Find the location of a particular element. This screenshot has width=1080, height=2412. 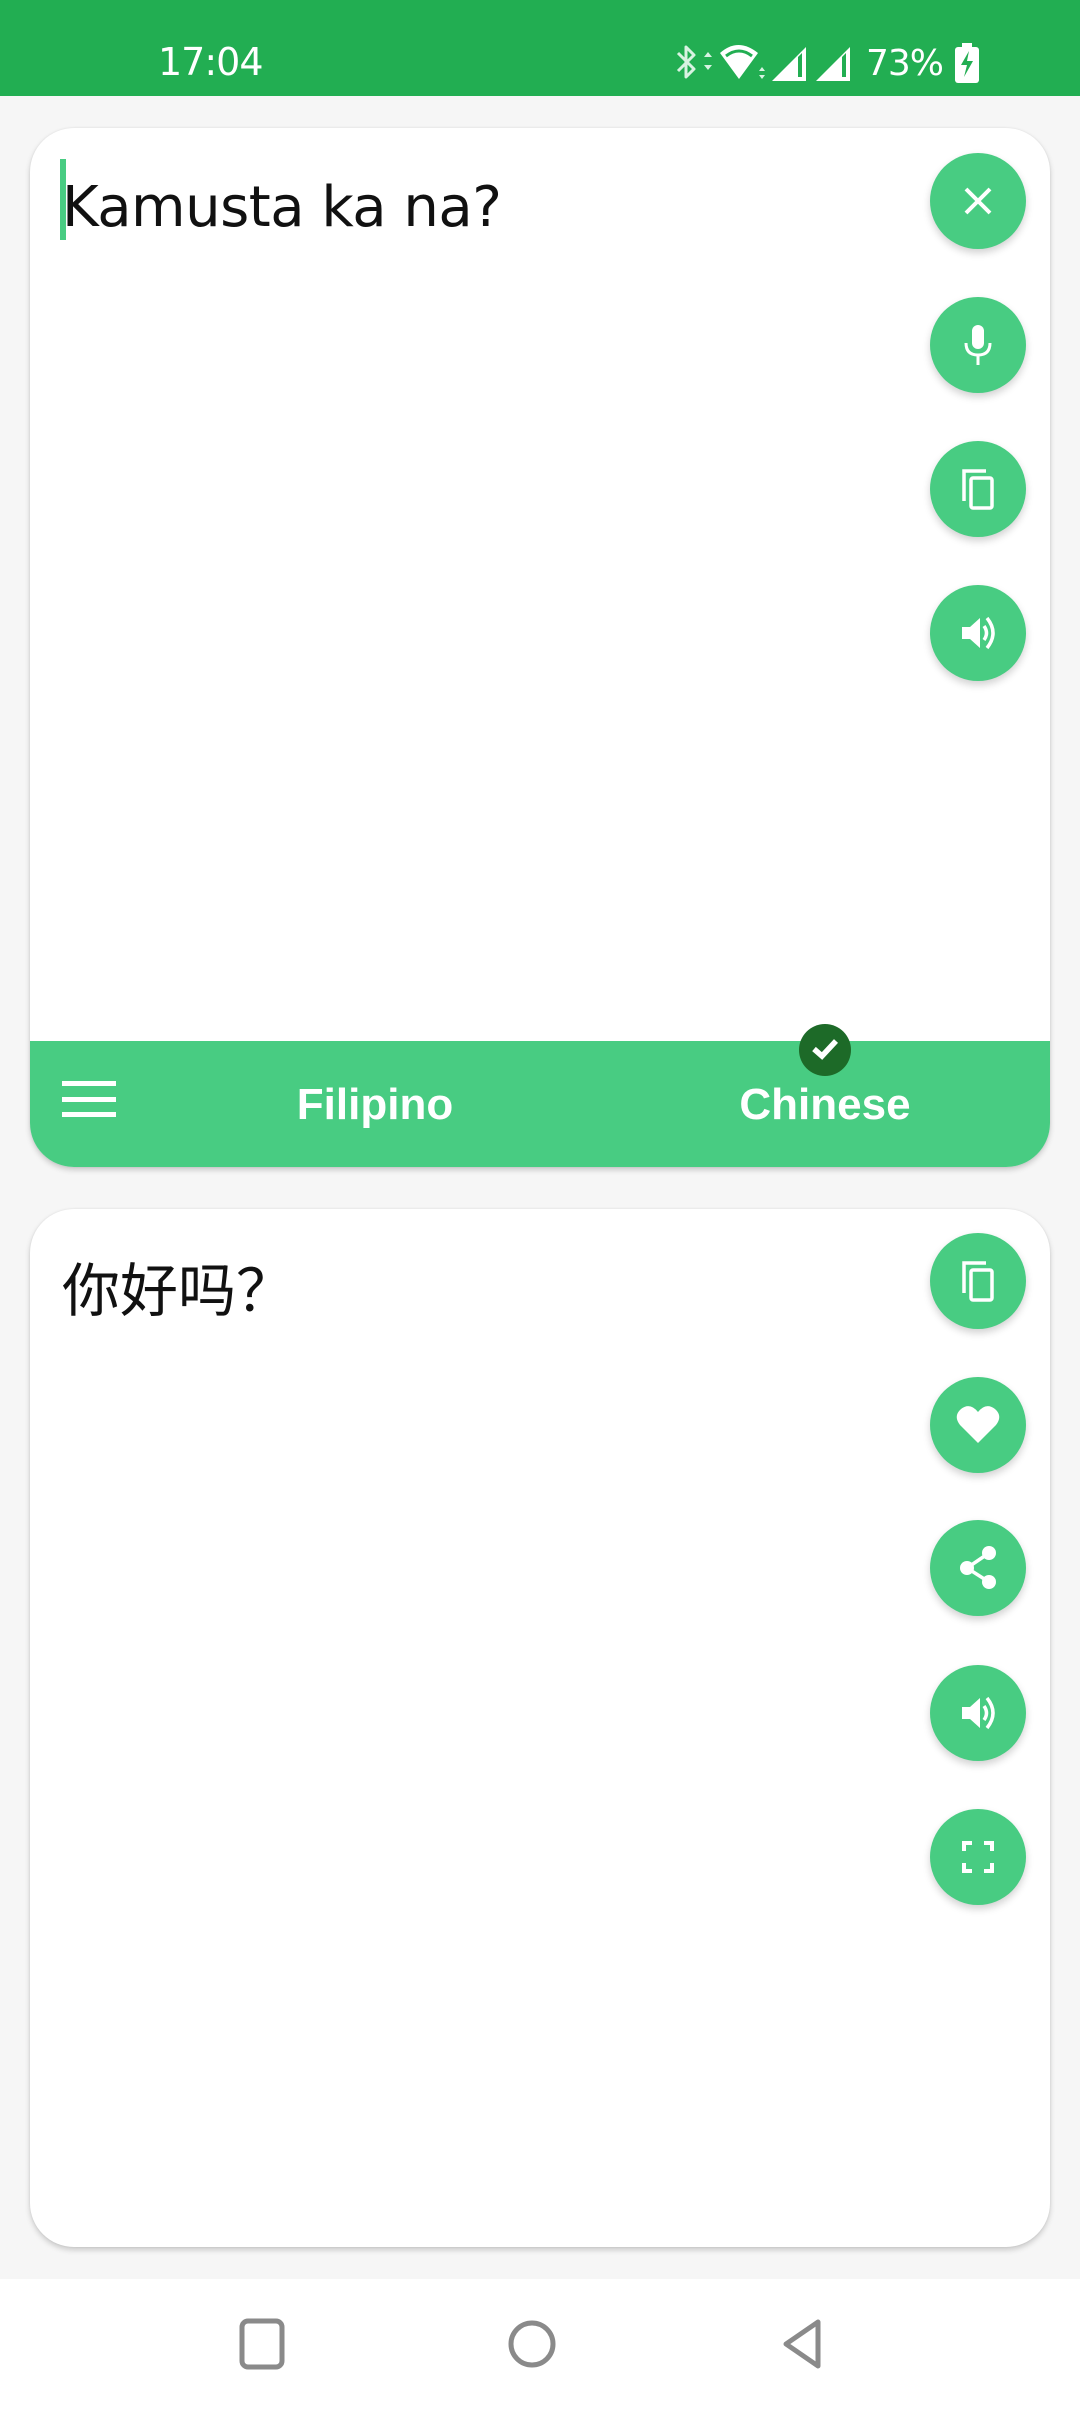

home-button is located at coordinates (532, 2346).